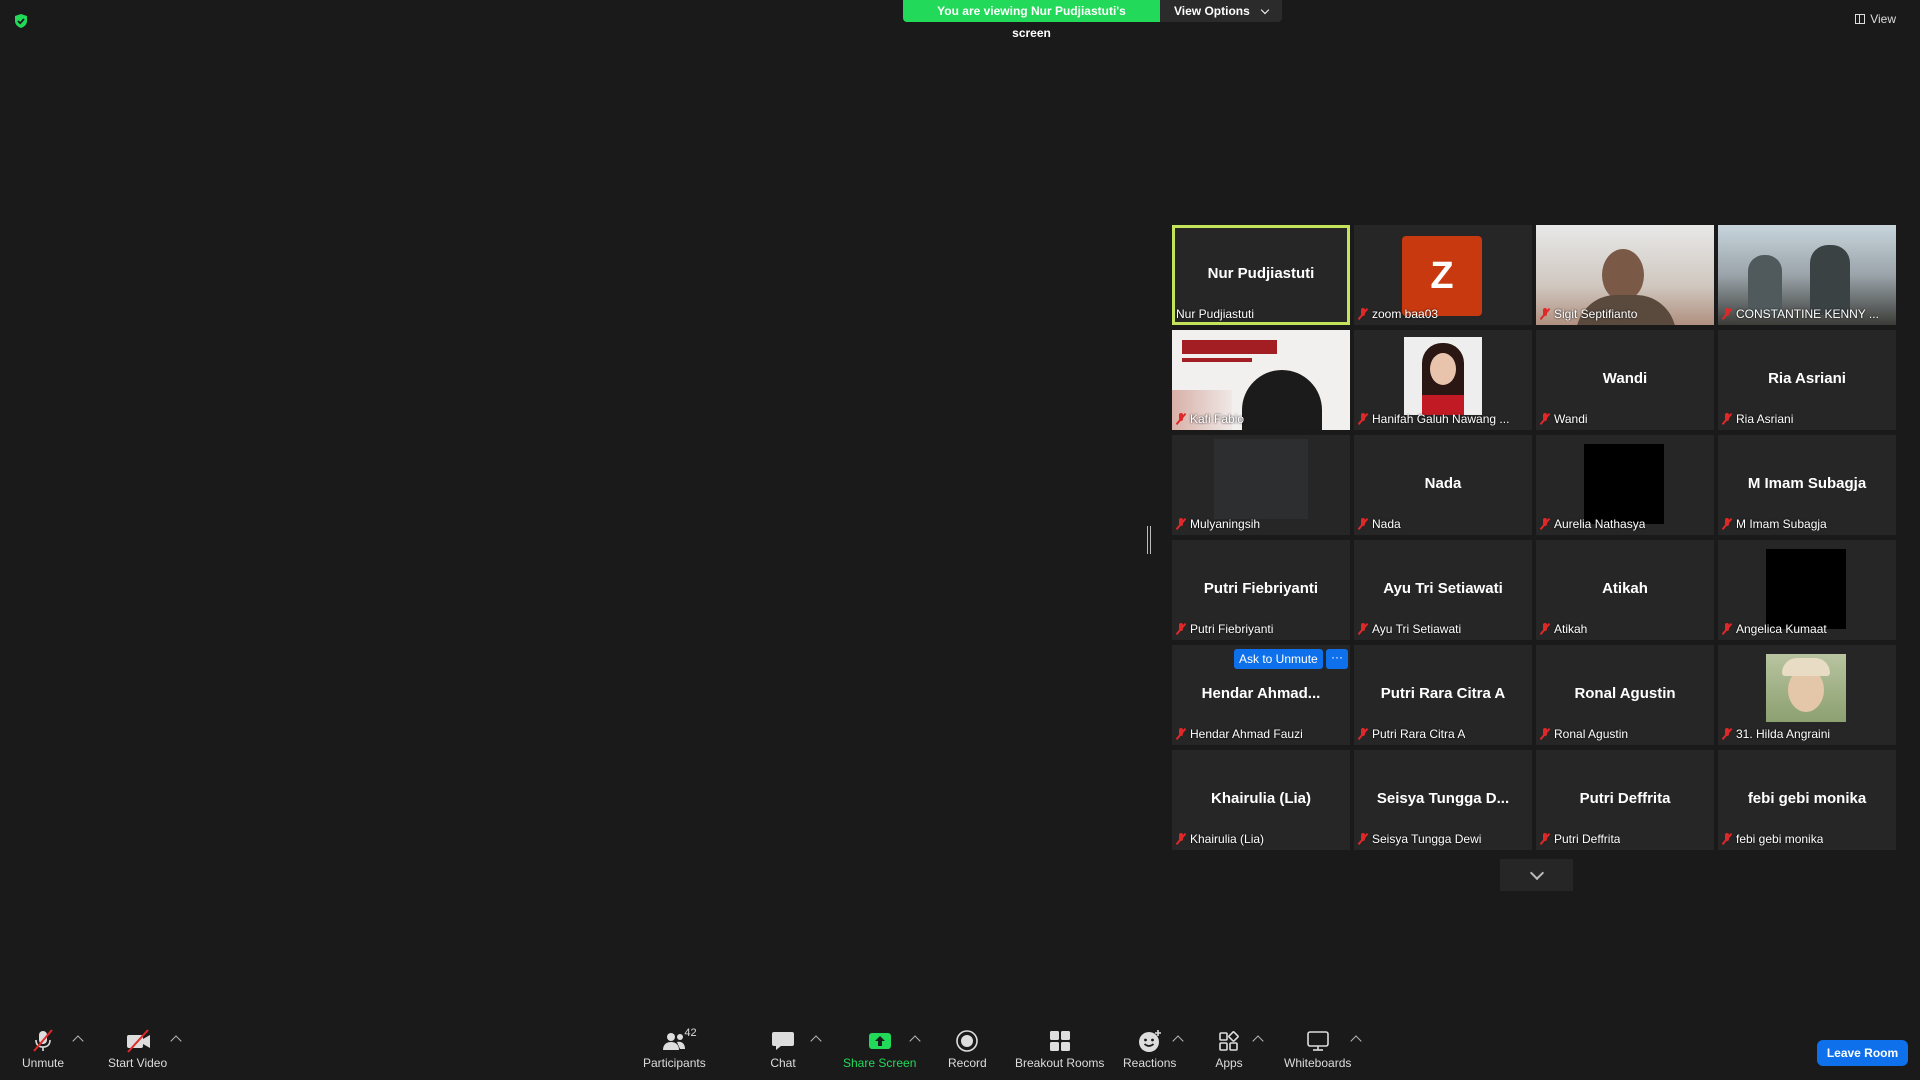 Image resolution: width=1920 pixels, height=1080 pixels. Describe the element at coordinates (1059, 1049) in the screenshot. I see `breakout-rooms-button: Breakout Rooms` at that location.